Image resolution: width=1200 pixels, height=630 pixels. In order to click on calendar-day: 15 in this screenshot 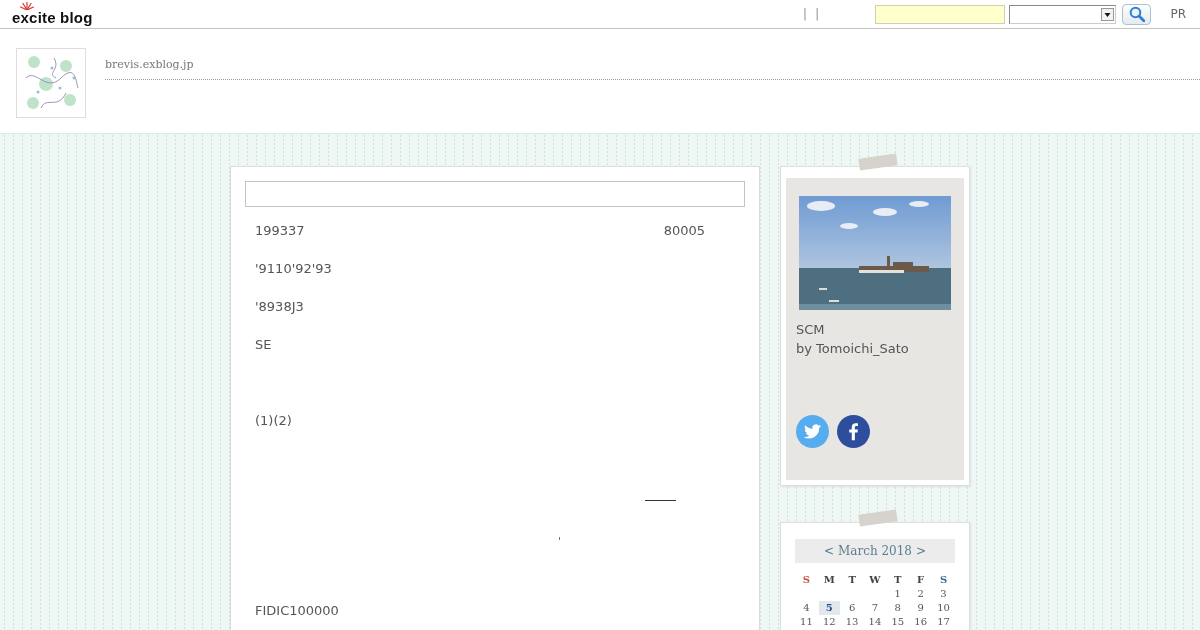, I will do `click(898, 622)`.